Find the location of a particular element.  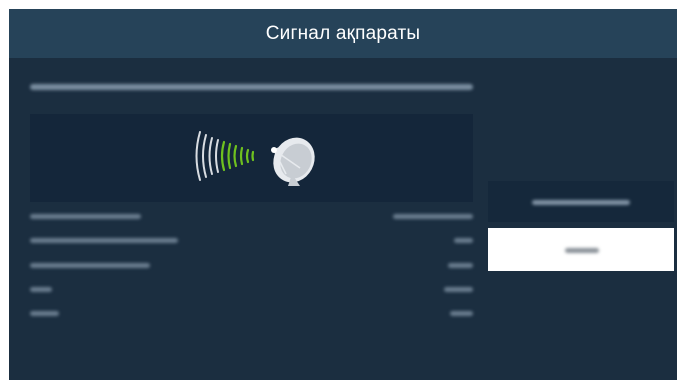

satellite-dish-icon is located at coordinates (293, 161).